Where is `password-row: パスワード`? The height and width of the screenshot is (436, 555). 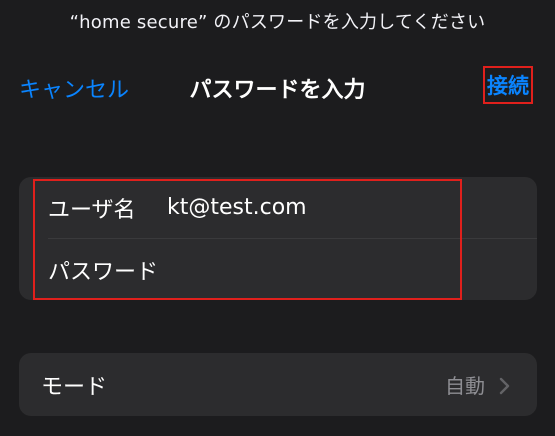
password-row: パスワード is located at coordinates (278, 269).